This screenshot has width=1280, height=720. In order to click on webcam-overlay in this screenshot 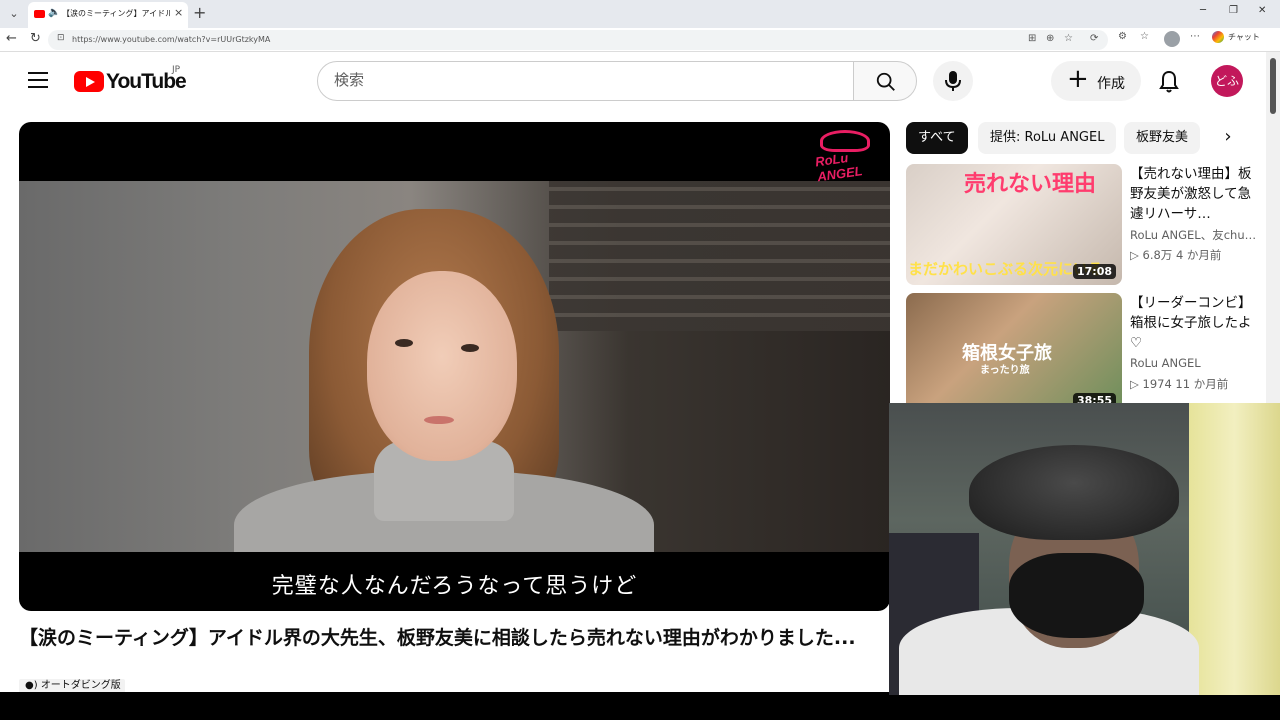, I will do `click(1084, 549)`.